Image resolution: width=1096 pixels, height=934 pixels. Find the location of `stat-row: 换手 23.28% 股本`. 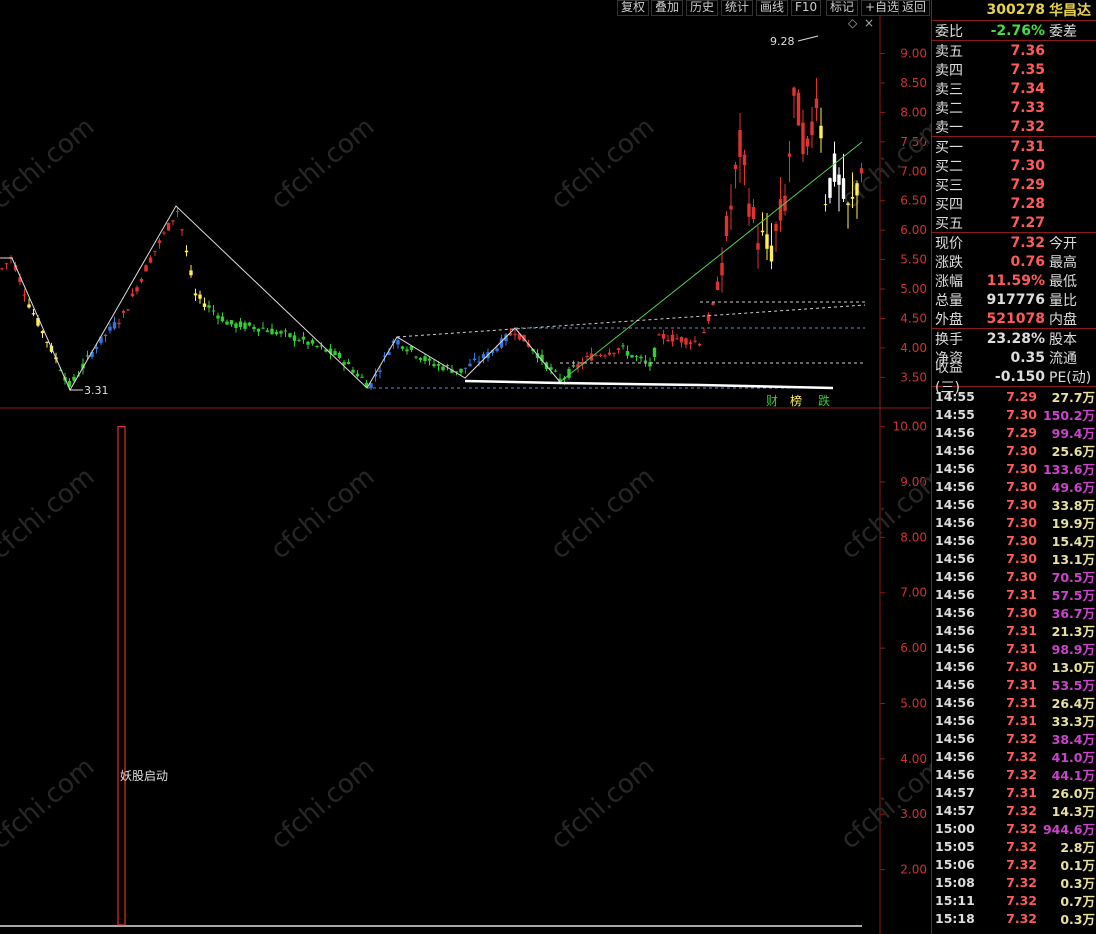

stat-row: 换手 23.28% 股本 is located at coordinates (1014, 338).